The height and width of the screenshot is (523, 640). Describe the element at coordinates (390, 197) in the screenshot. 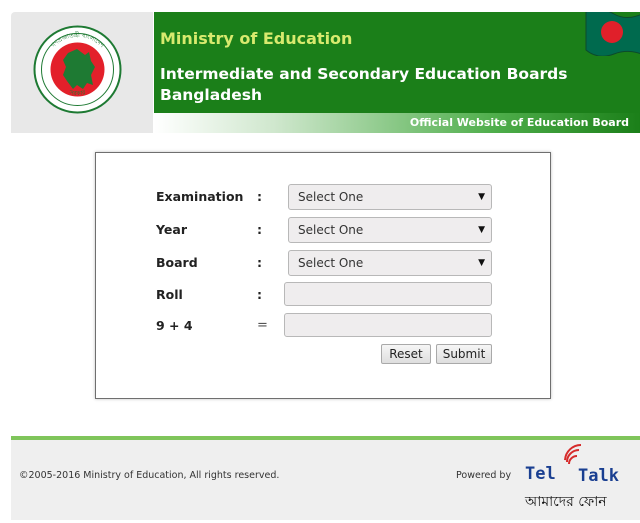

I see `examination-select: Select One ▼` at that location.